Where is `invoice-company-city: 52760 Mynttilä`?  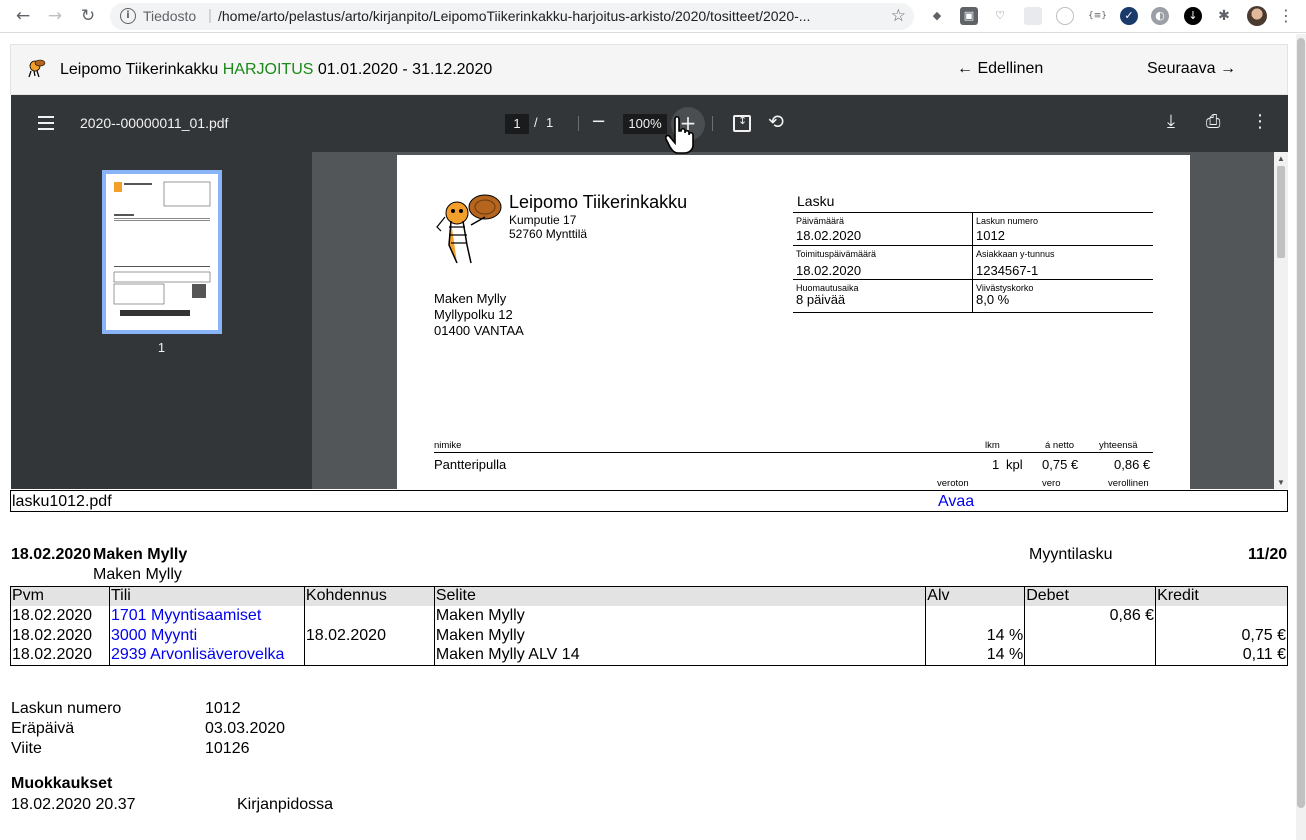
invoice-company-city: 52760 Mynttilä is located at coordinates (548, 234).